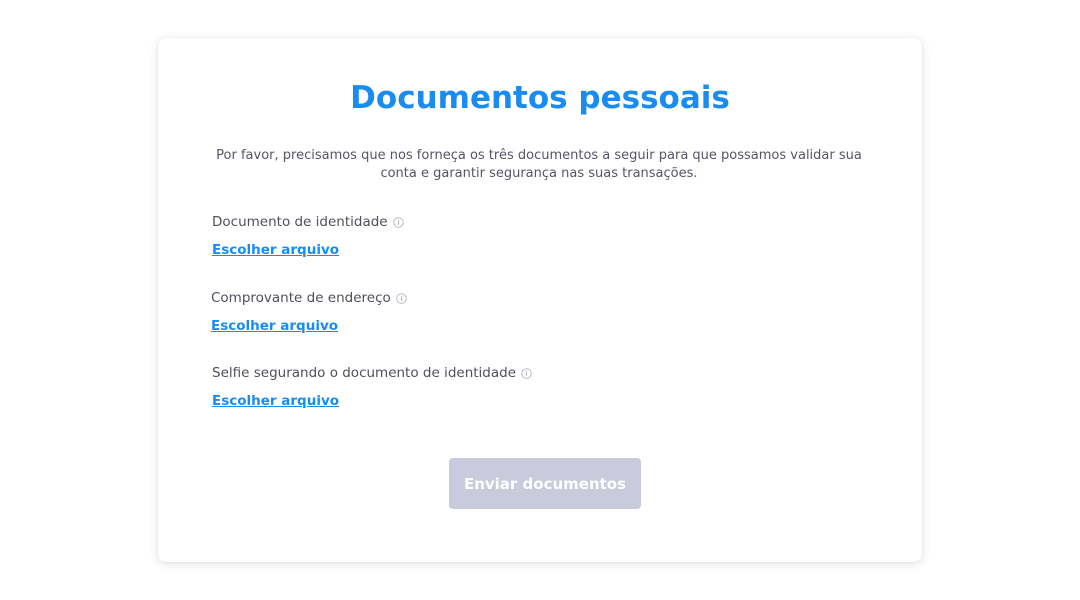 The width and height of the screenshot is (1080, 600). Describe the element at coordinates (275, 401) in the screenshot. I see `choose-file-selfie-link: Escolher arquivo` at that location.